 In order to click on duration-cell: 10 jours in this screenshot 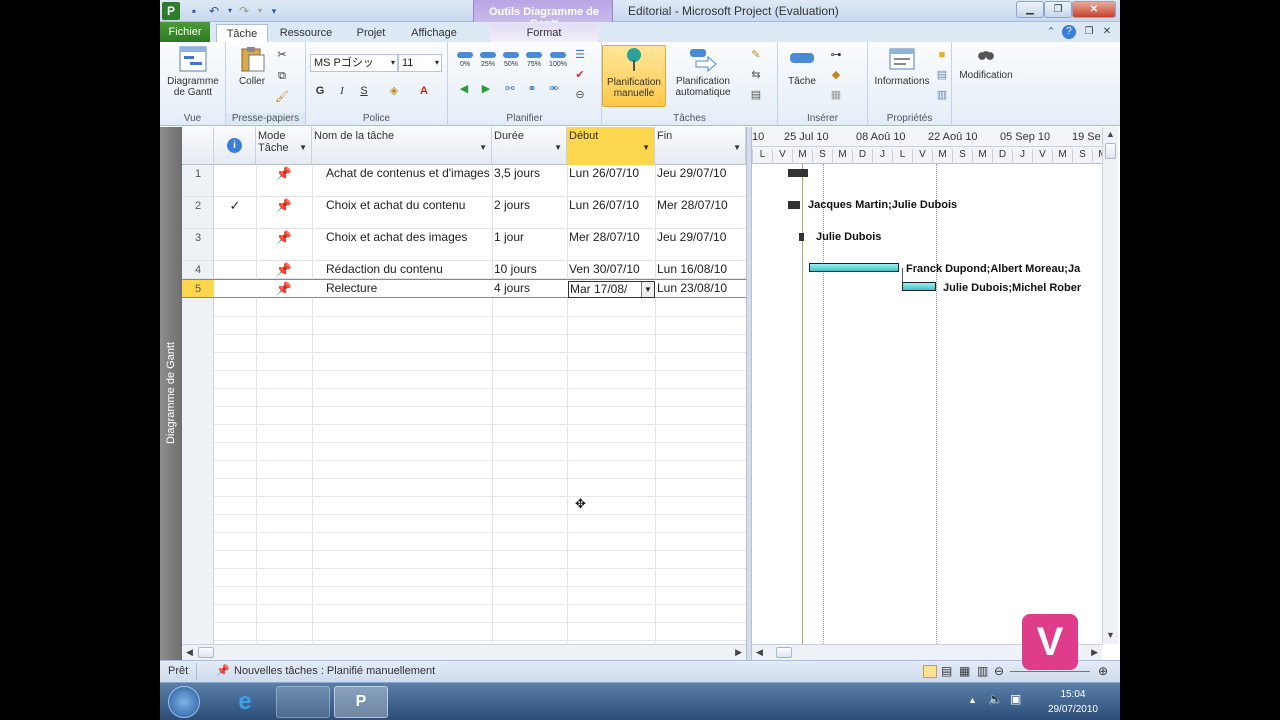, I will do `click(529, 269)`.